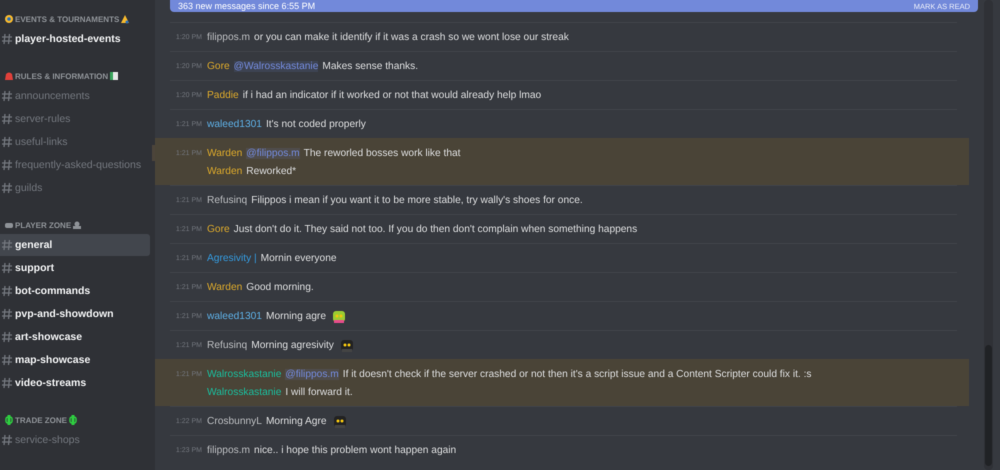 The image size is (1000, 470). I want to click on message-text: It's not coded properly, so click(316, 124).